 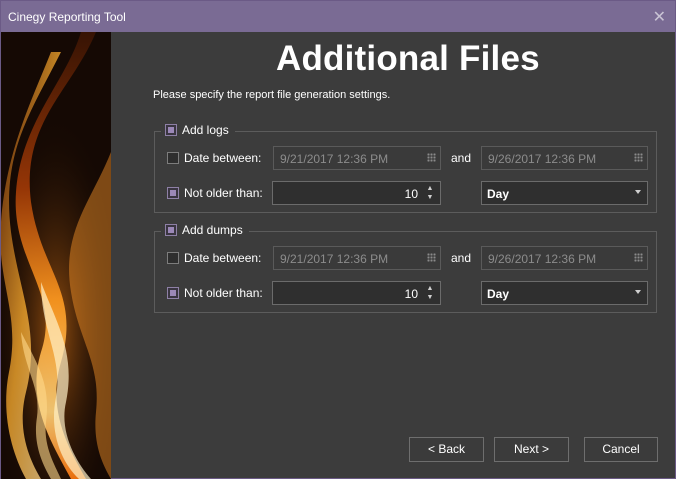 What do you see at coordinates (461, 158) in the screenshot?
I see `logs-and-label: and` at bounding box center [461, 158].